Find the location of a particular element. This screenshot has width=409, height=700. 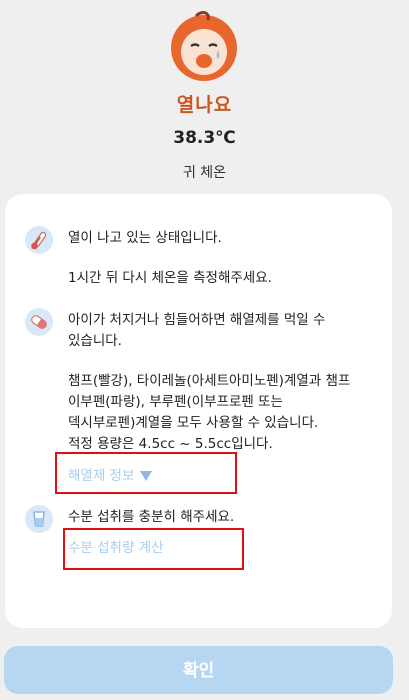

status-title: 열나요 is located at coordinates (204, 105).